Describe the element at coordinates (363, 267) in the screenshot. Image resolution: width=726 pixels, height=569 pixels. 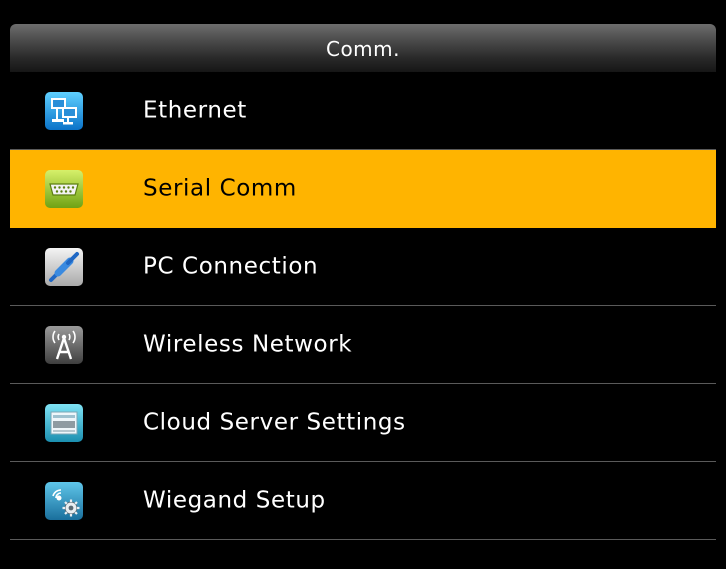
I see `menu-item-pc-connection: PC Connection` at that location.